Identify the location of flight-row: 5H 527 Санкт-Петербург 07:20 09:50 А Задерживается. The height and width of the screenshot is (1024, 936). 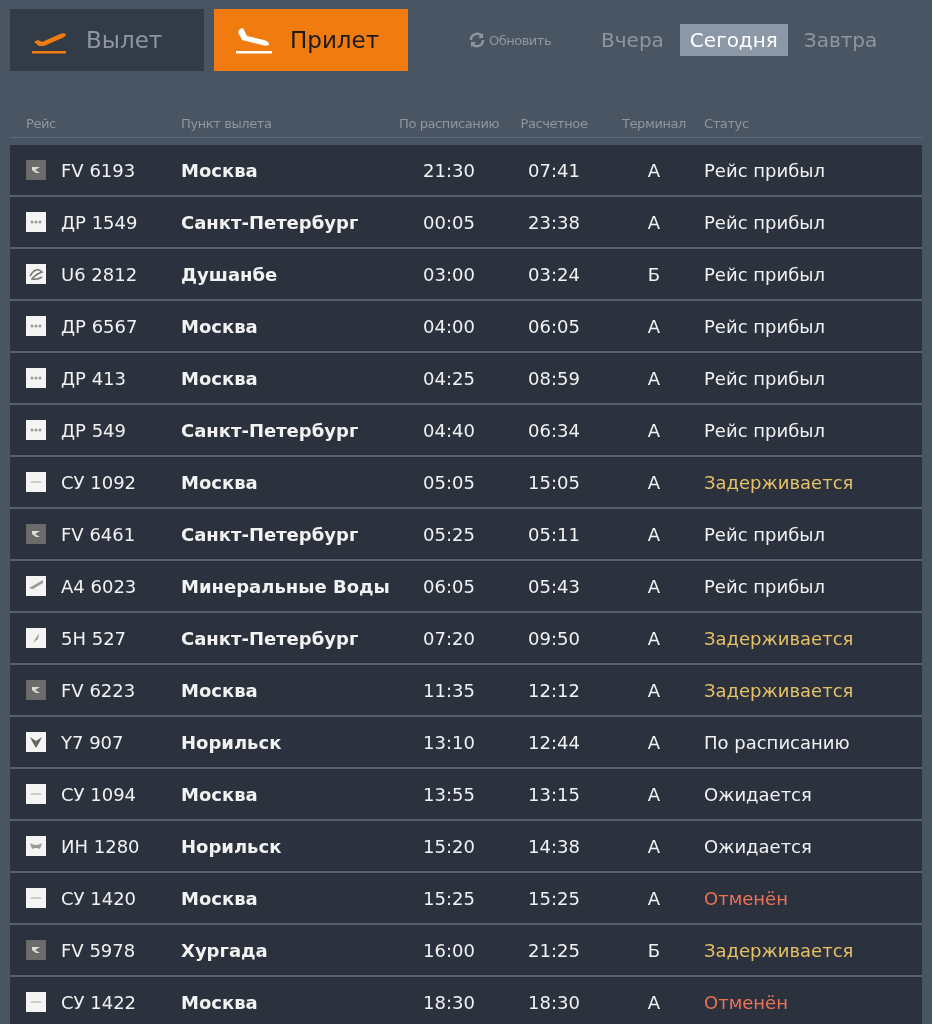
(466, 638).